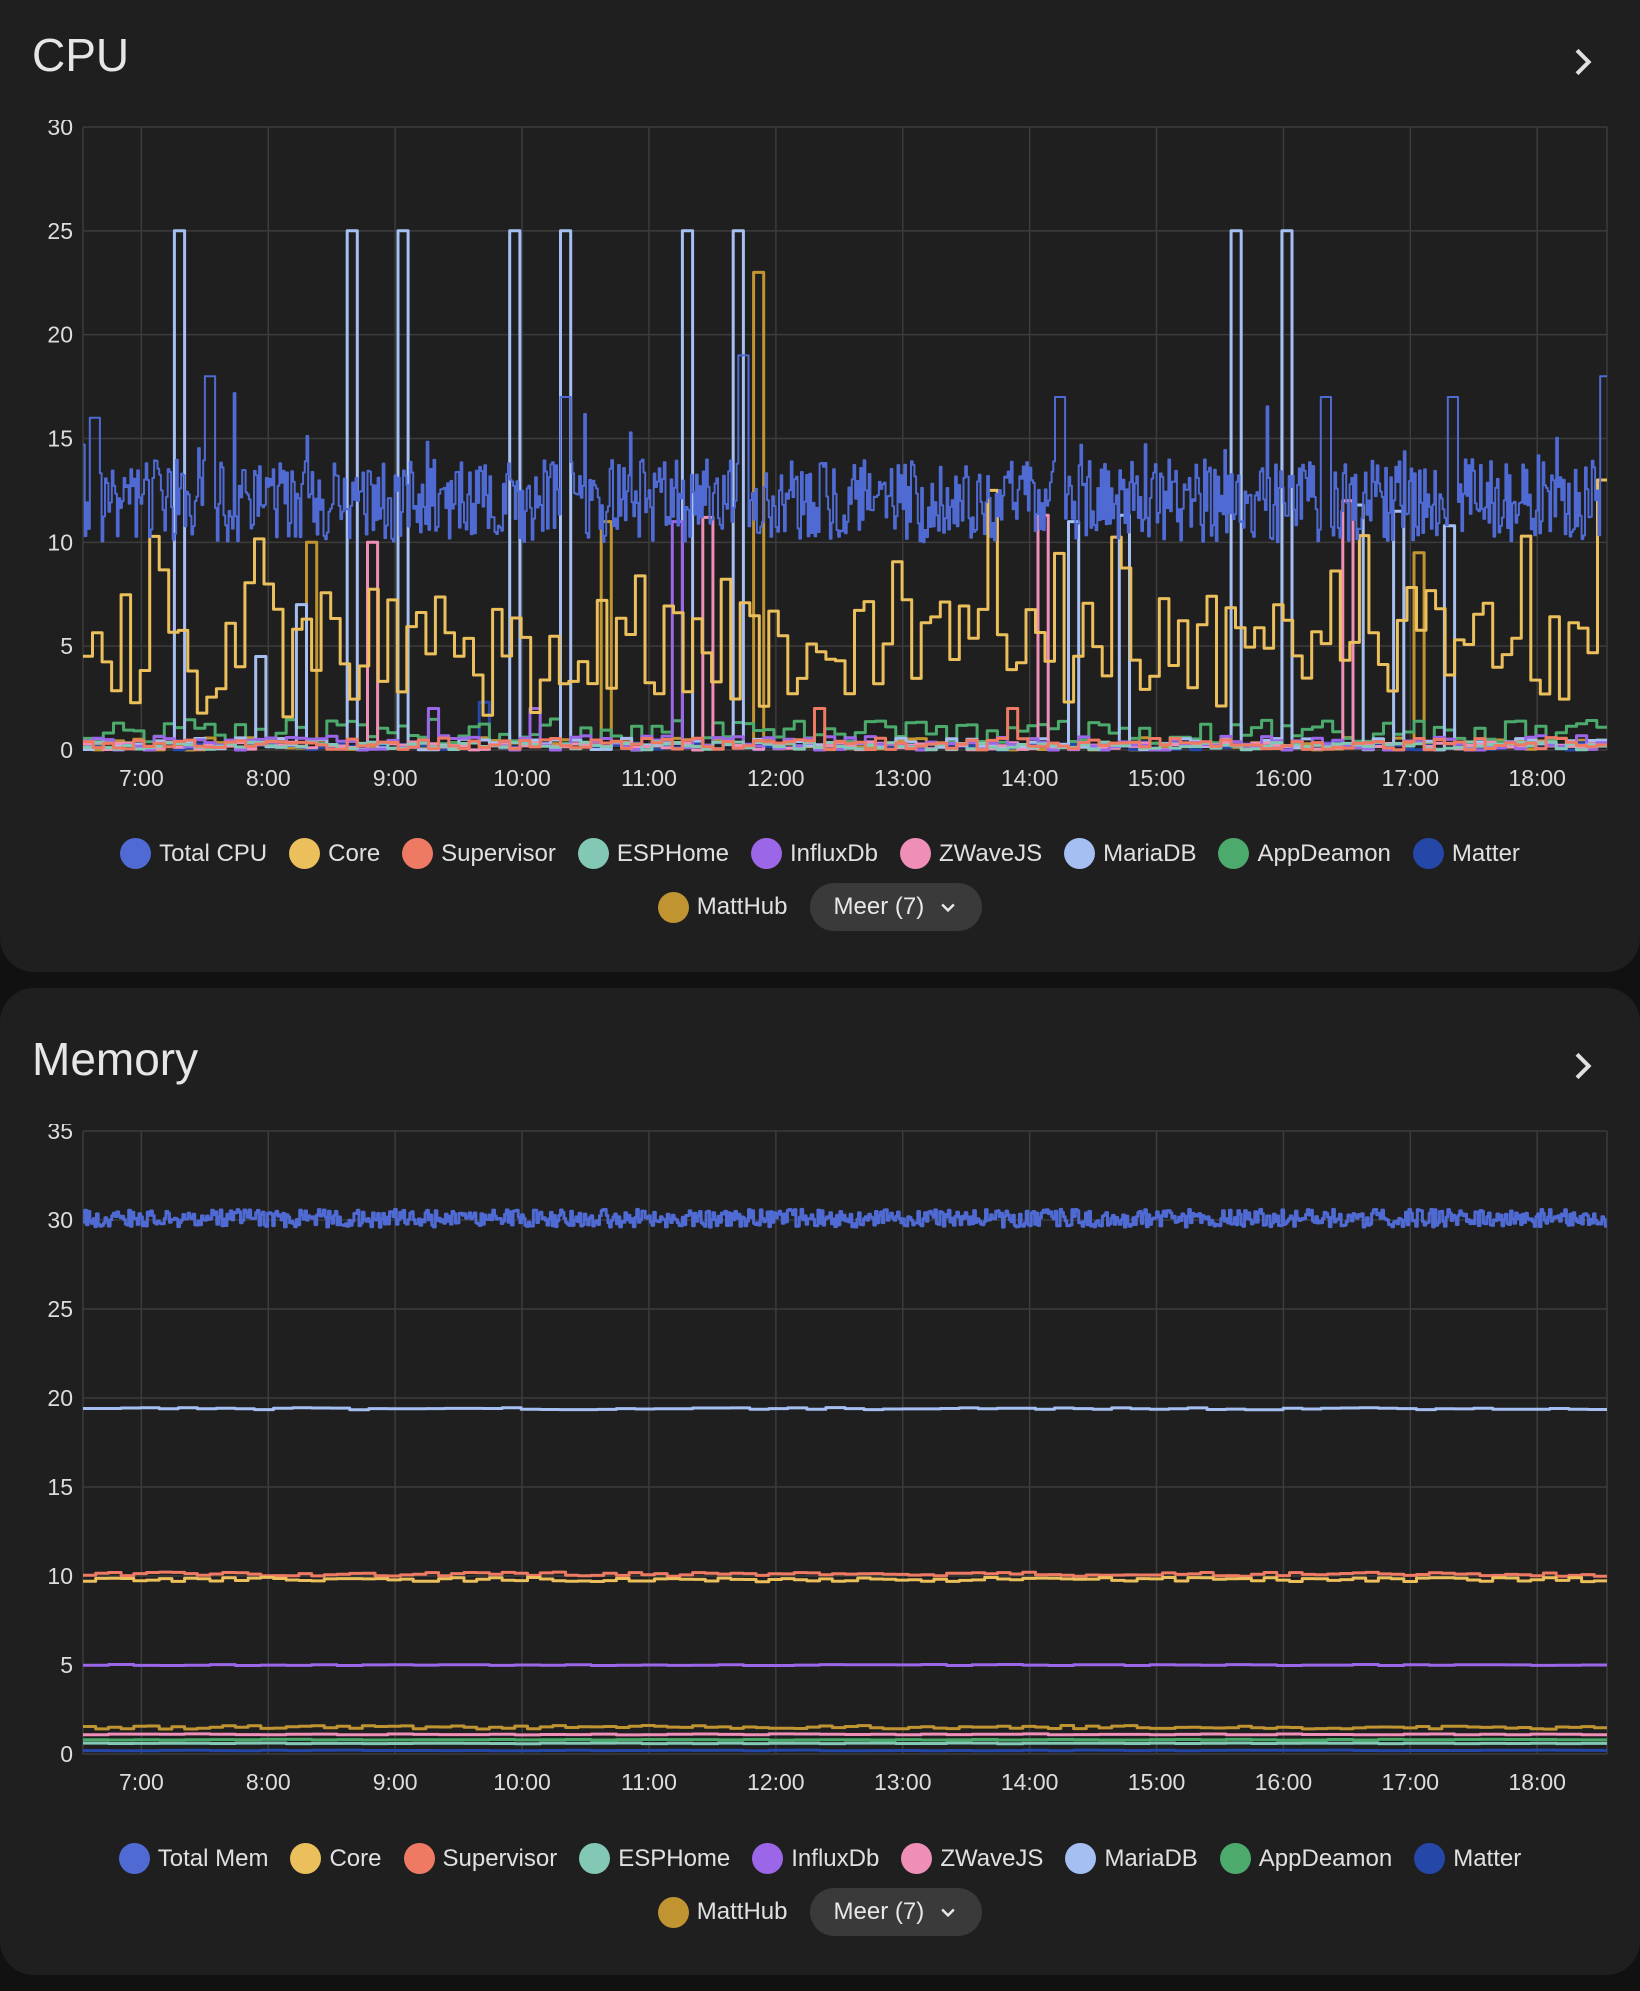 This screenshot has width=1640, height=1991. What do you see at coordinates (60, 1576) in the screenshot?
I see `y-tick-label: 10` at bounding box center [60, 1576].